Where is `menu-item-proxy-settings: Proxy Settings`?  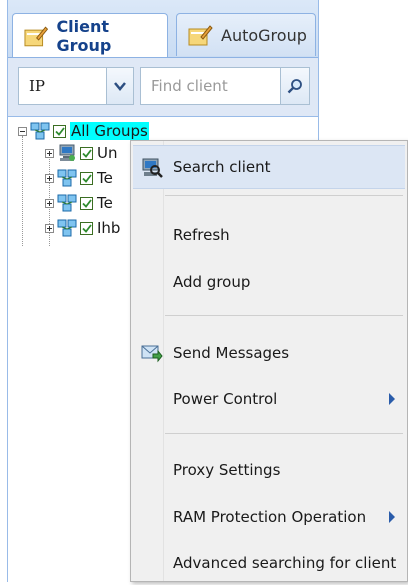
menu-item-proxy-settings: Proxy Settings is located at coordinates (269, 470).